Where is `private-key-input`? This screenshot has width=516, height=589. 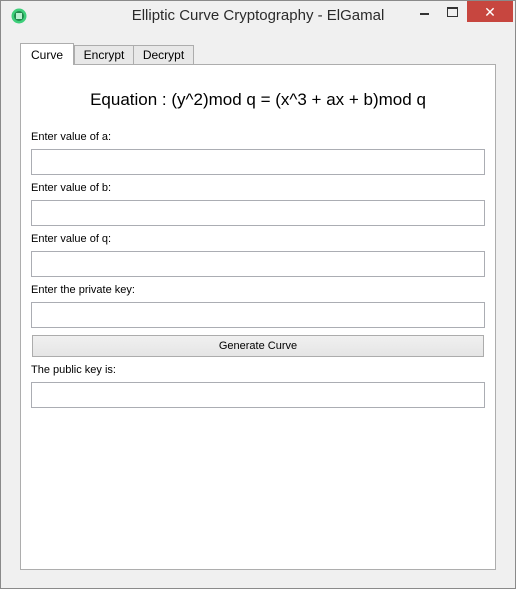
private-key-input is located at coordinates (258, 315).